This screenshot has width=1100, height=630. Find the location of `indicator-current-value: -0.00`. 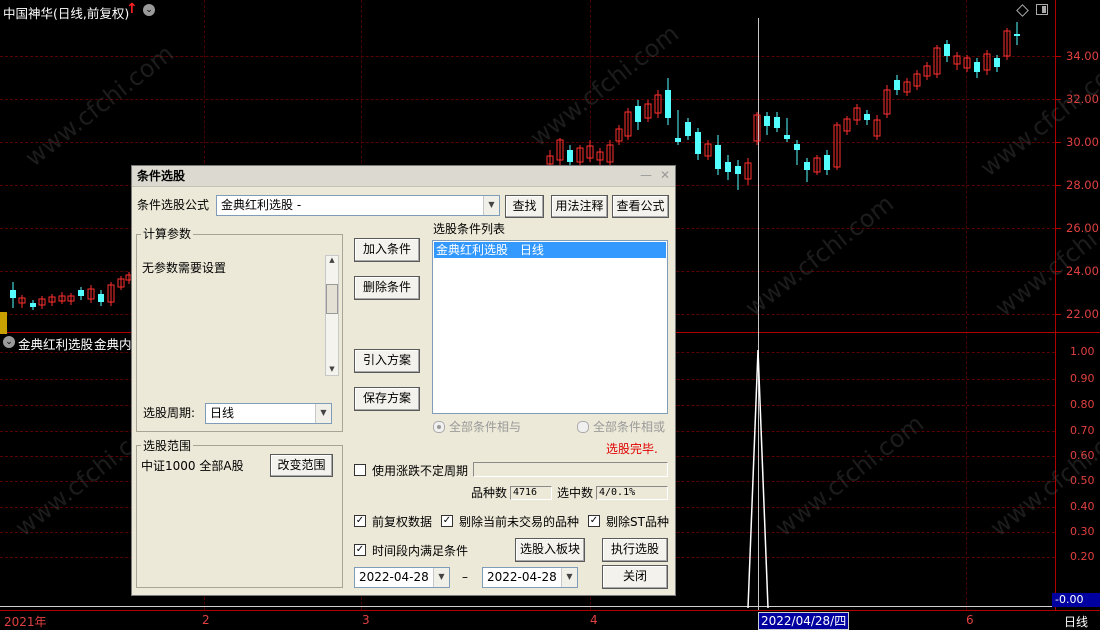

indicator-current-value: -0.00 is located at coordinates (1076, 600).